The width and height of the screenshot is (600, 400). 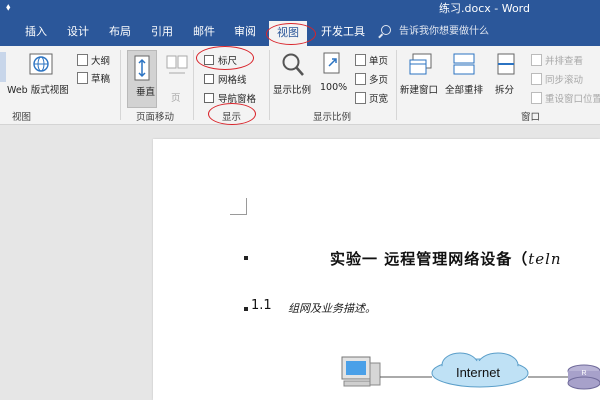 What do you see at coordinates (478, 372) in the screenshot?
I see `internet-label: Internet` at bounding box center [478, 372].